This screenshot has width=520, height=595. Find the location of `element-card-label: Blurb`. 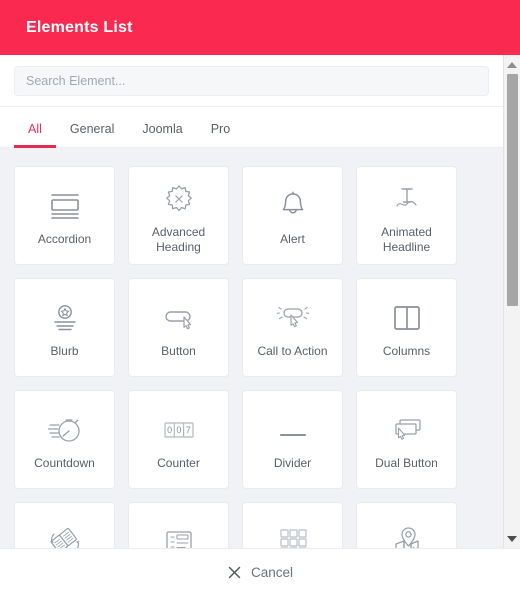

element-card-label: Blurb is located at coordinates (64, 351).